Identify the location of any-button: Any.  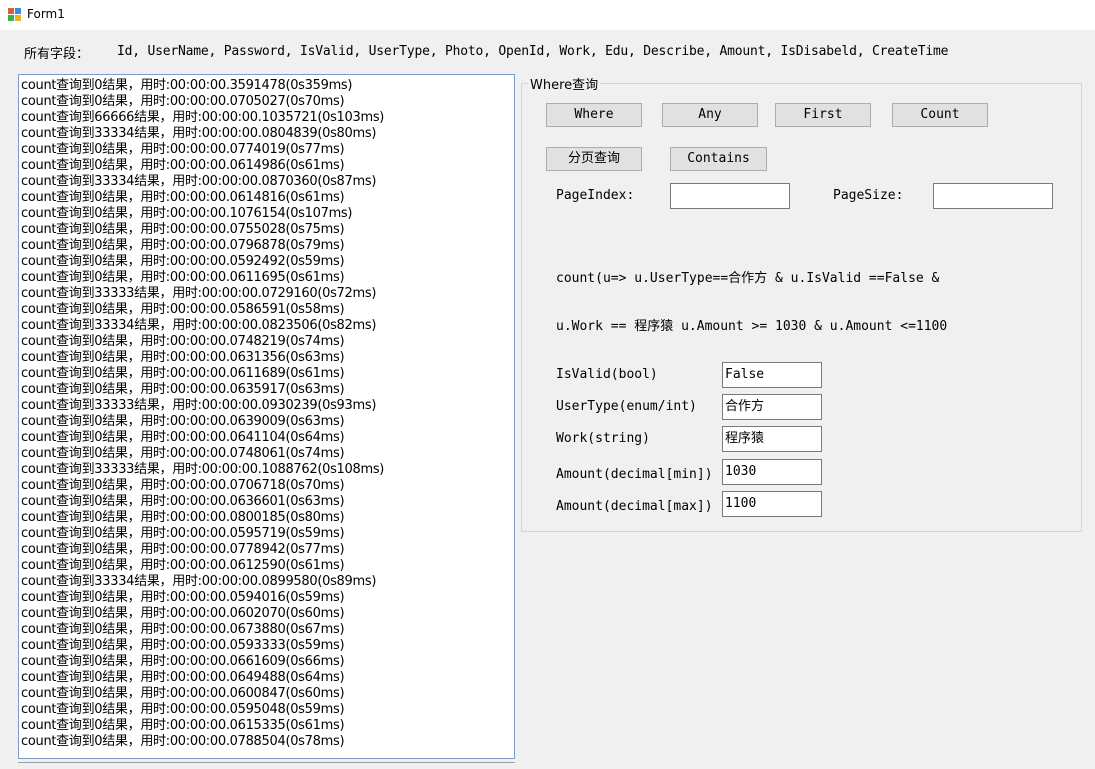
(710, 115).